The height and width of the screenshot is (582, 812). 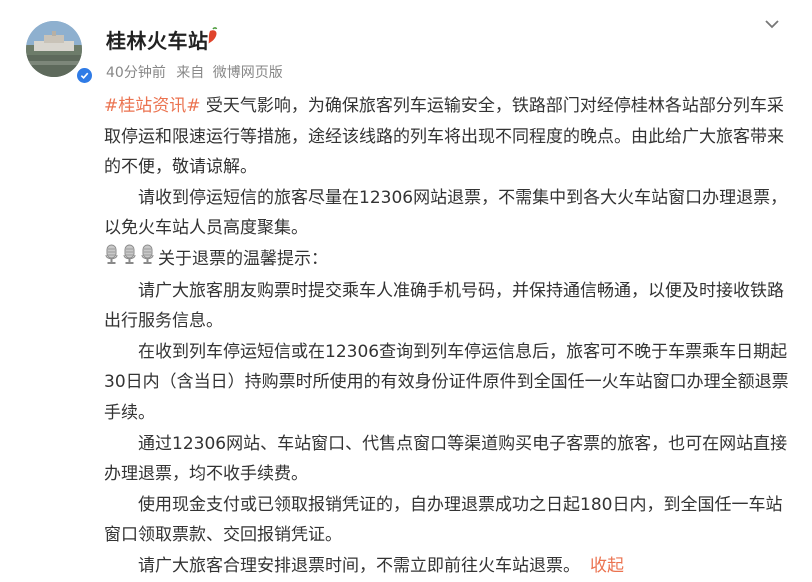 I want to click on tip-5-line: 请广大旅客合理安排退票时间，不需立即前往火车站退票。 收起, so click(x=449, y=566).